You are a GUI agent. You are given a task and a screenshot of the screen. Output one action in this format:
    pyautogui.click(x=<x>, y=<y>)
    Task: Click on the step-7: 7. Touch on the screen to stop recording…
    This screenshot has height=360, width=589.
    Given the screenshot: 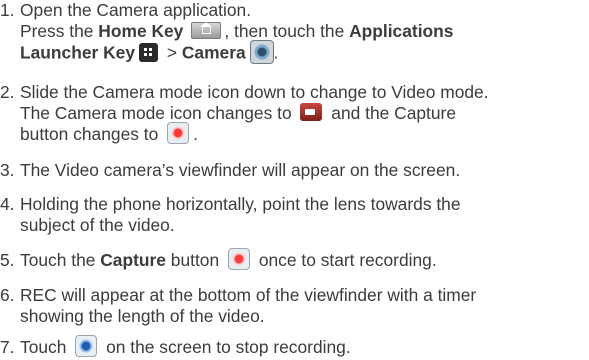 What is the action you would take?
    pyautogui.click(x=175, y=347)
    